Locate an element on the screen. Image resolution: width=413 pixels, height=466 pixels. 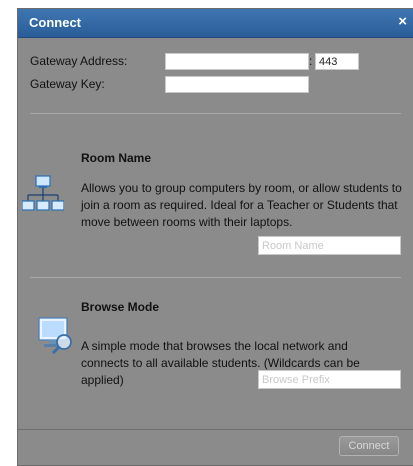
footer-divider is located at coordinates (215, 429).